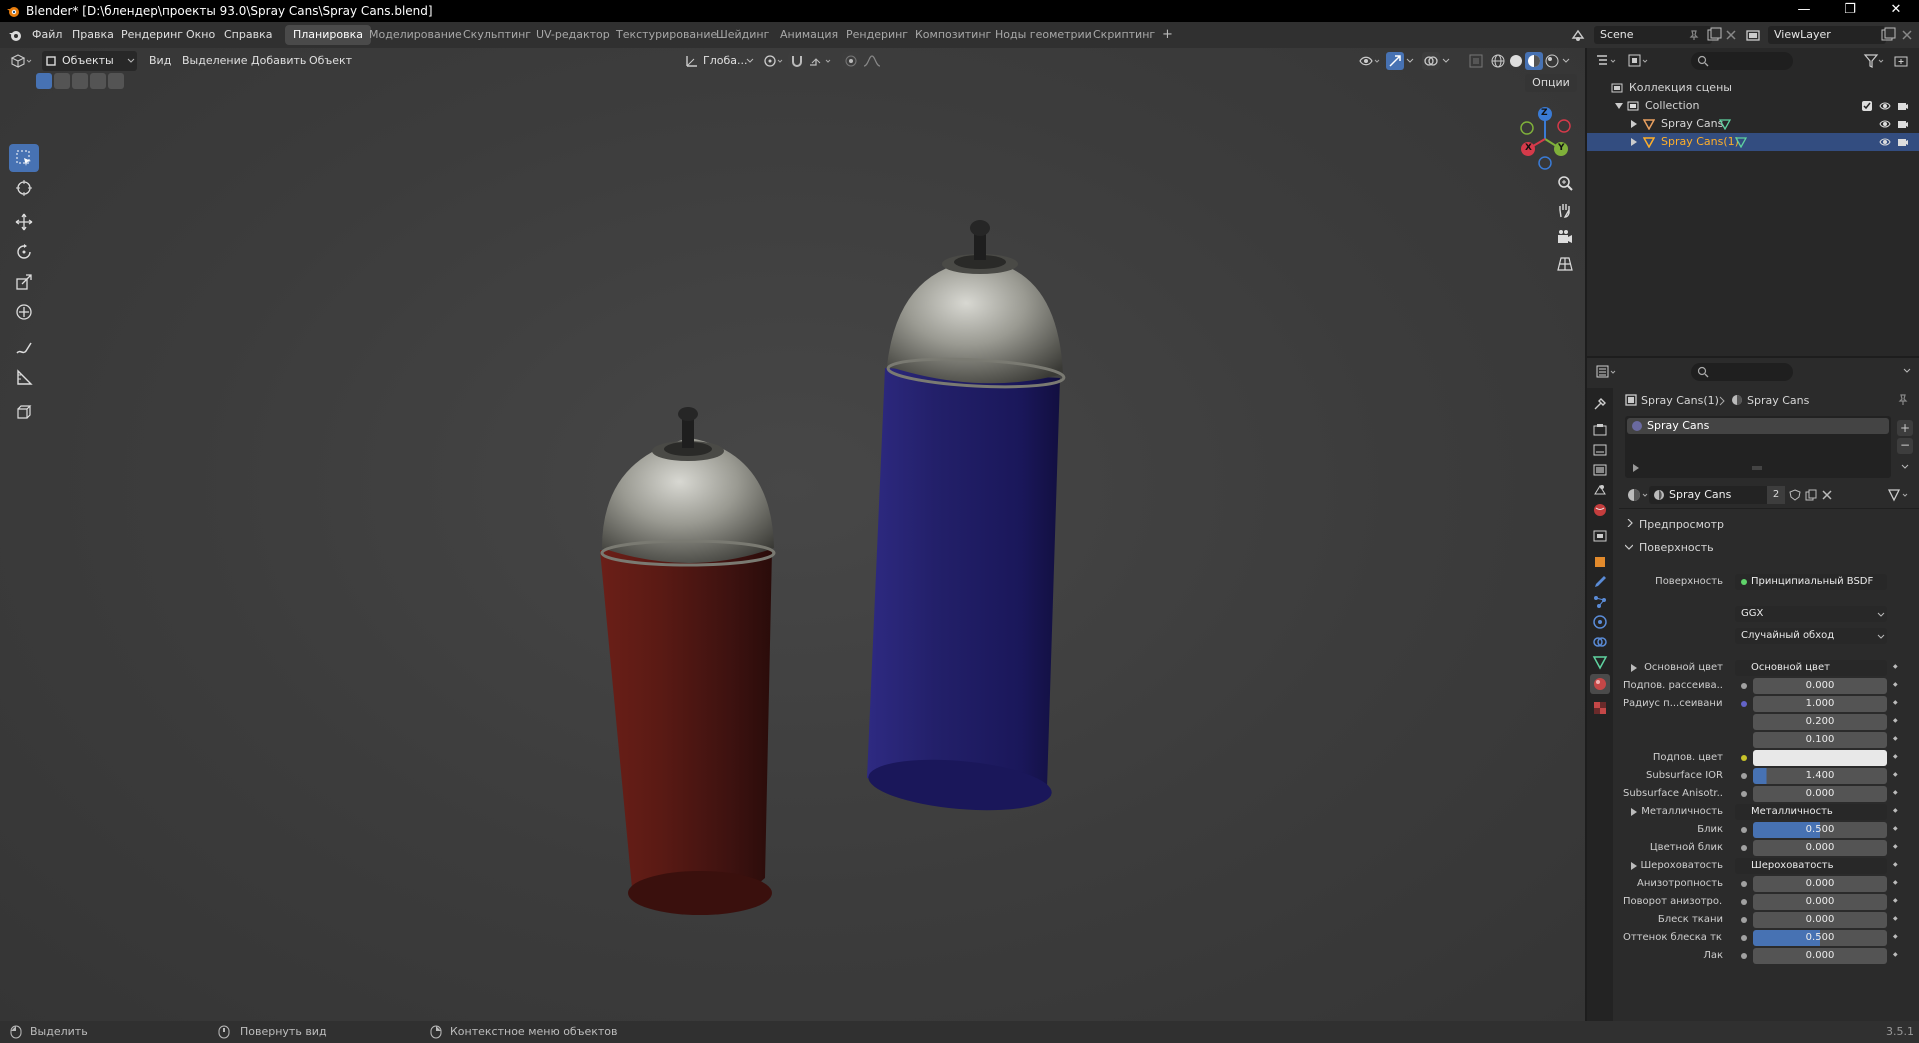  Describe the element at coordinates (1827, 35) in the screenshot. I see `view-layer-selector: ViewLayer` at that location.